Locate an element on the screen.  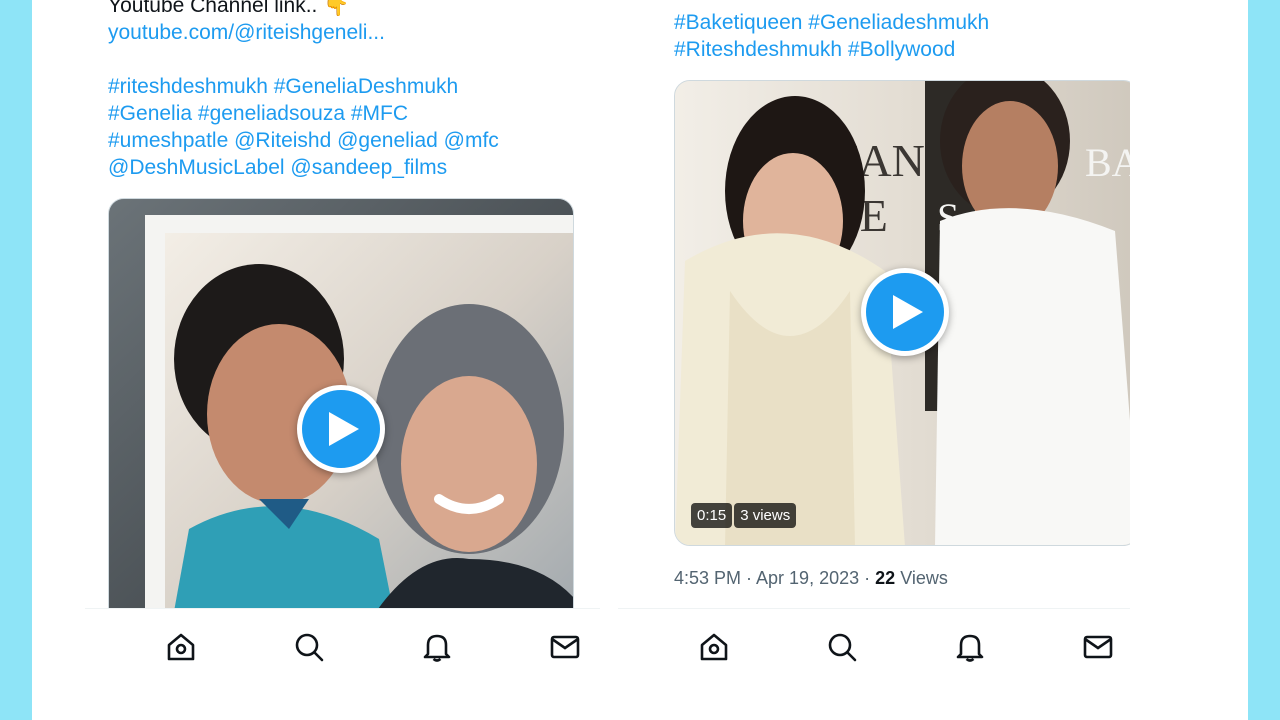
right-hashtag-line-2: #Riteshdeshmukh #Bollywood is located at coordinates (831, 49).